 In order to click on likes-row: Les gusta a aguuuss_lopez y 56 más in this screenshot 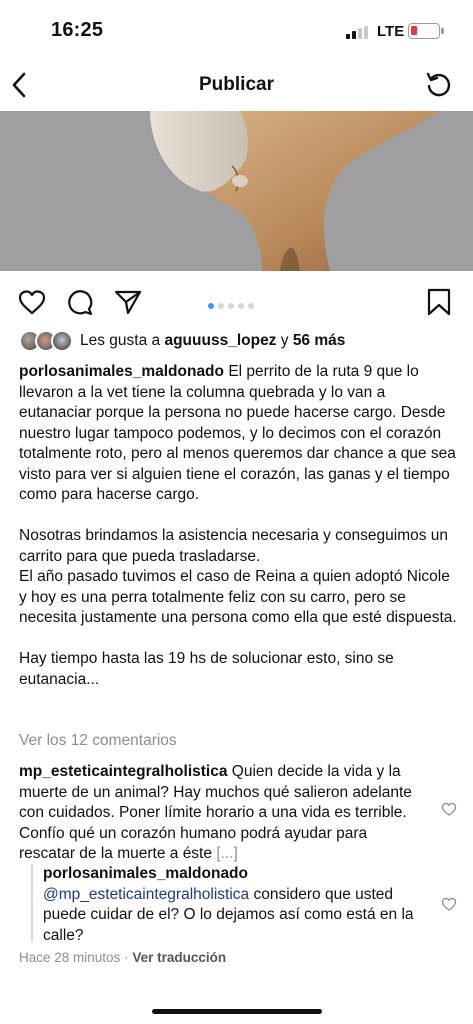, I will do `click(239, 341)`.